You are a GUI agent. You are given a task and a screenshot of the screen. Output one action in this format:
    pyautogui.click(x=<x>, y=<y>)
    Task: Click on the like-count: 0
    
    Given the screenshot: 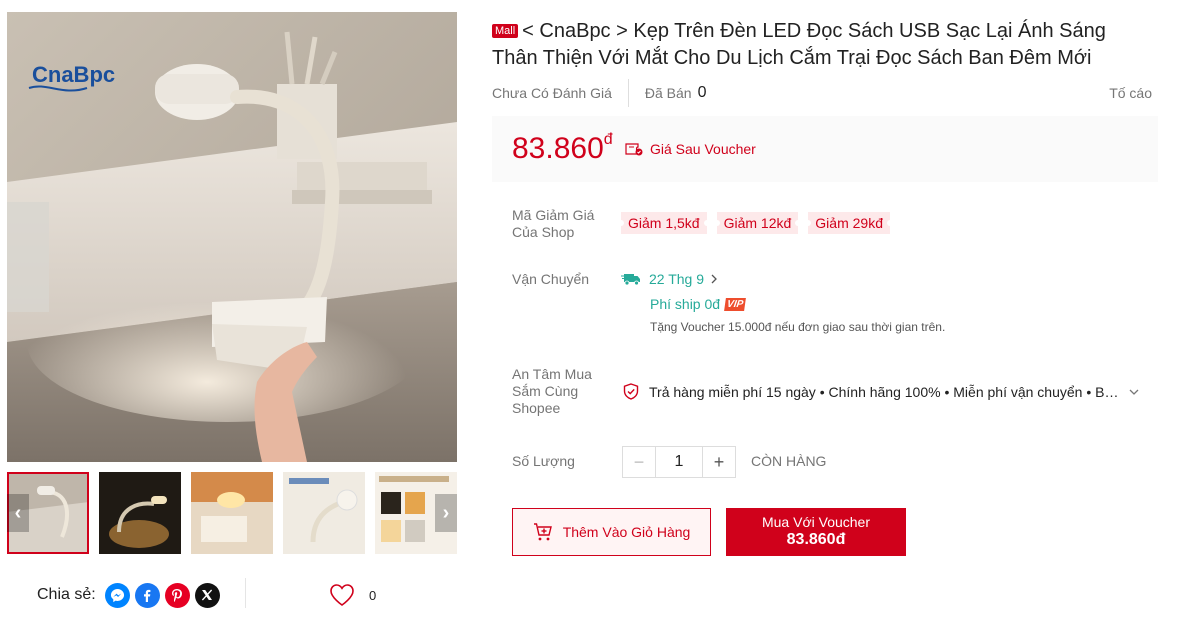 What is the action you would take?
    pyautogui.click(x=373, y=595)
    